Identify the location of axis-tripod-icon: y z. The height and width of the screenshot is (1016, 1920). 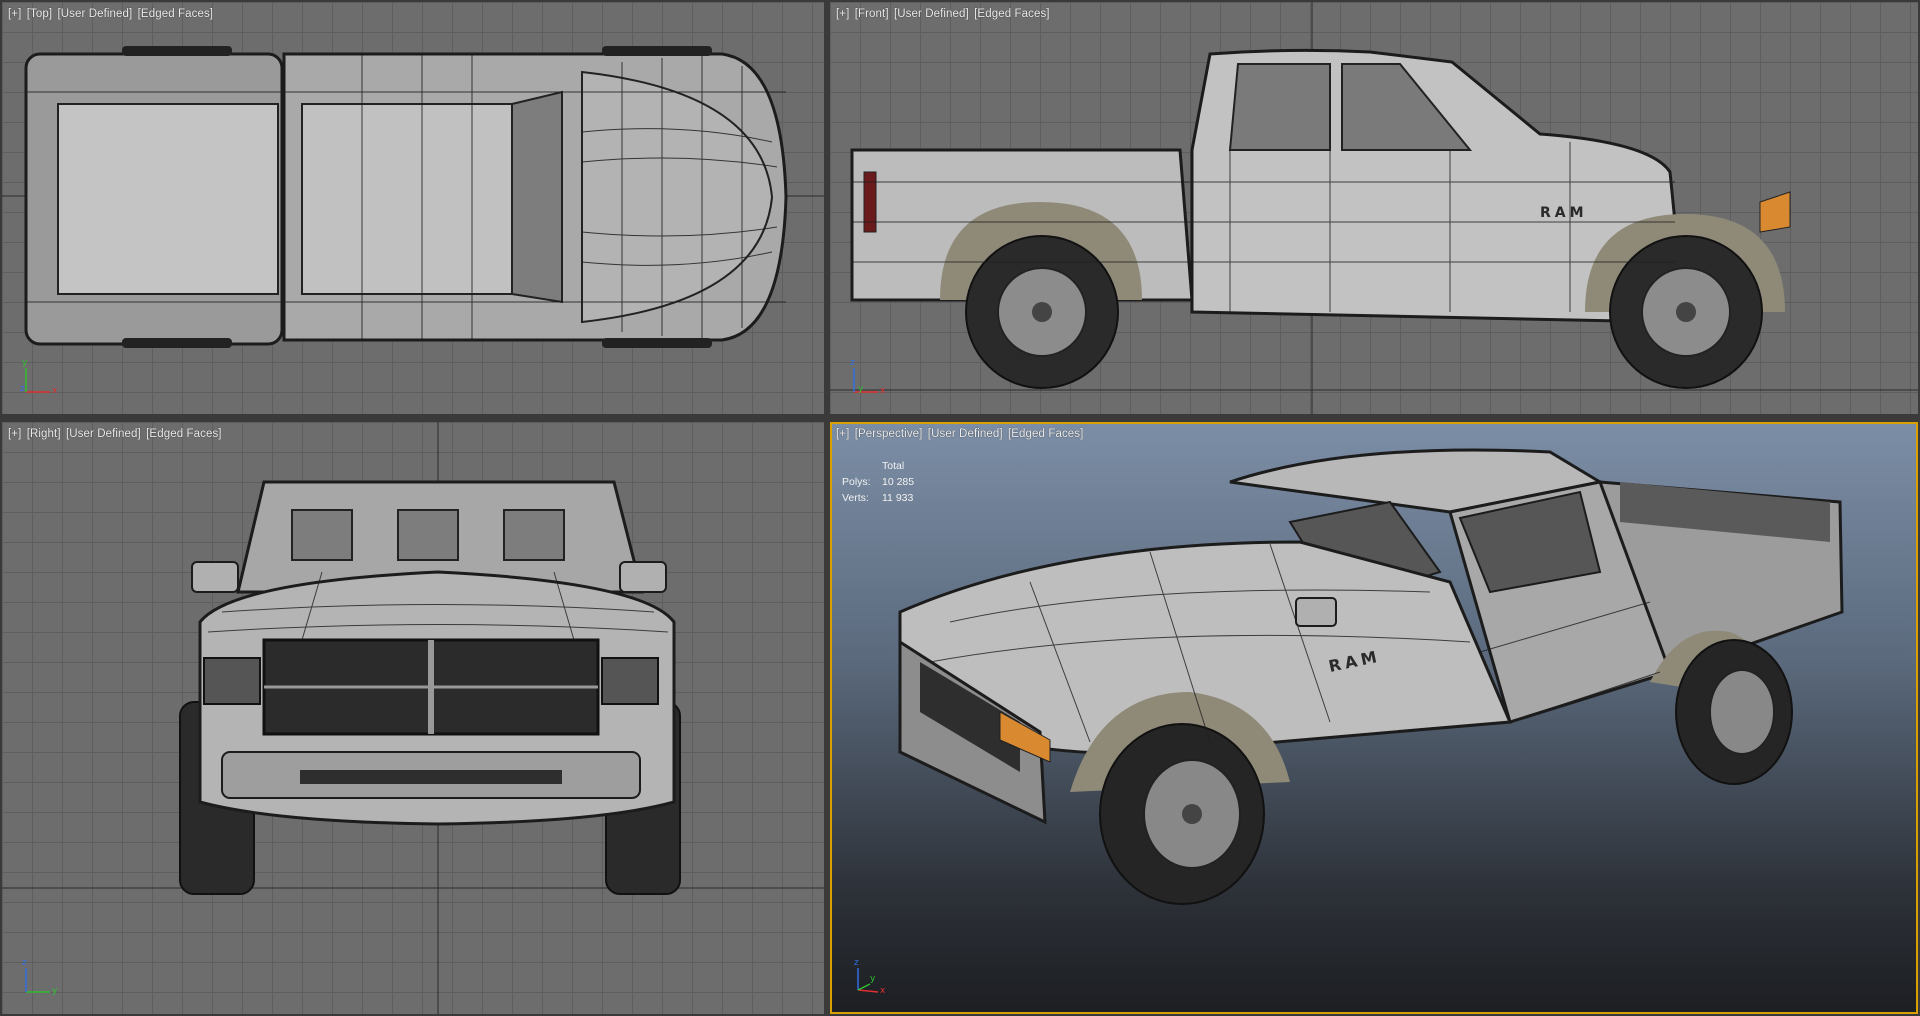
(40, 978).